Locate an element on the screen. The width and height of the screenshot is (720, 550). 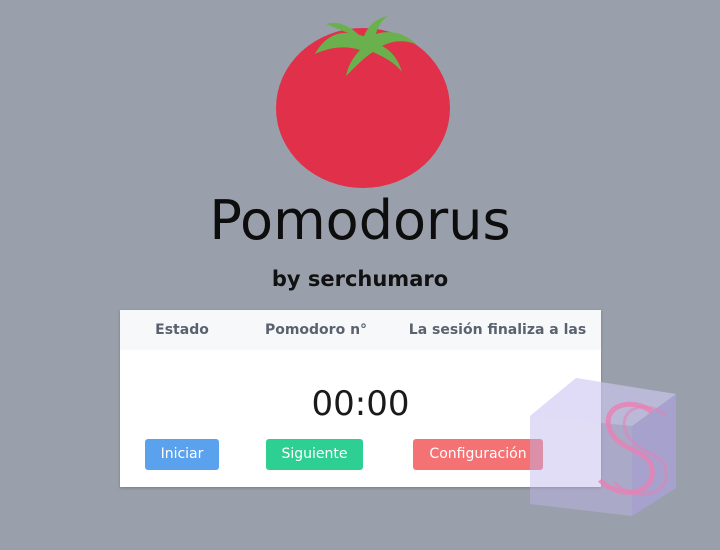
column-session-end: La sesión finaliza a las is located at coordinates (497, 330).